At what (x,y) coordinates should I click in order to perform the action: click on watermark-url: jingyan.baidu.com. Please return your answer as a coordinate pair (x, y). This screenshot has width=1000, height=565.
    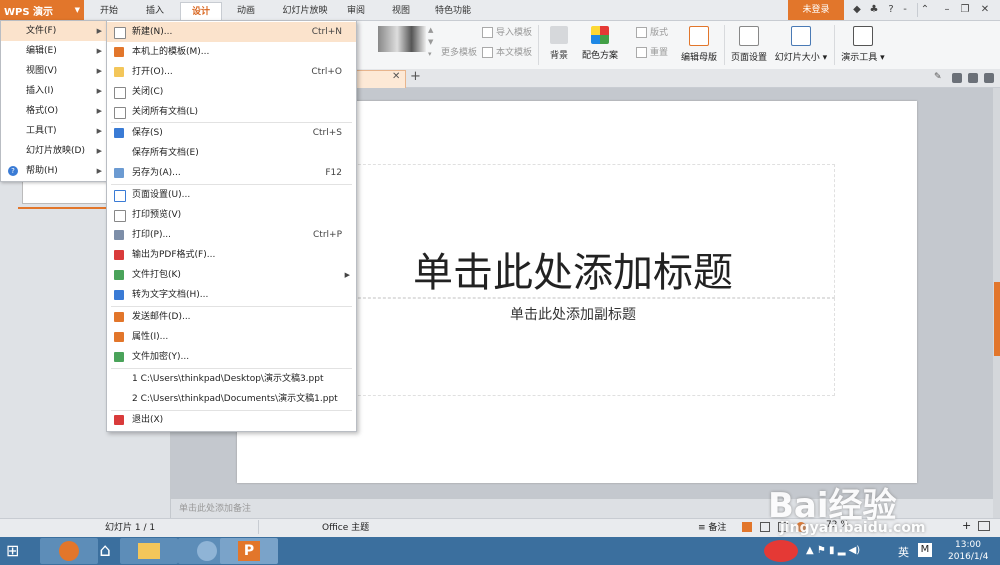
    Looking at the image, I should click on (853, 528).